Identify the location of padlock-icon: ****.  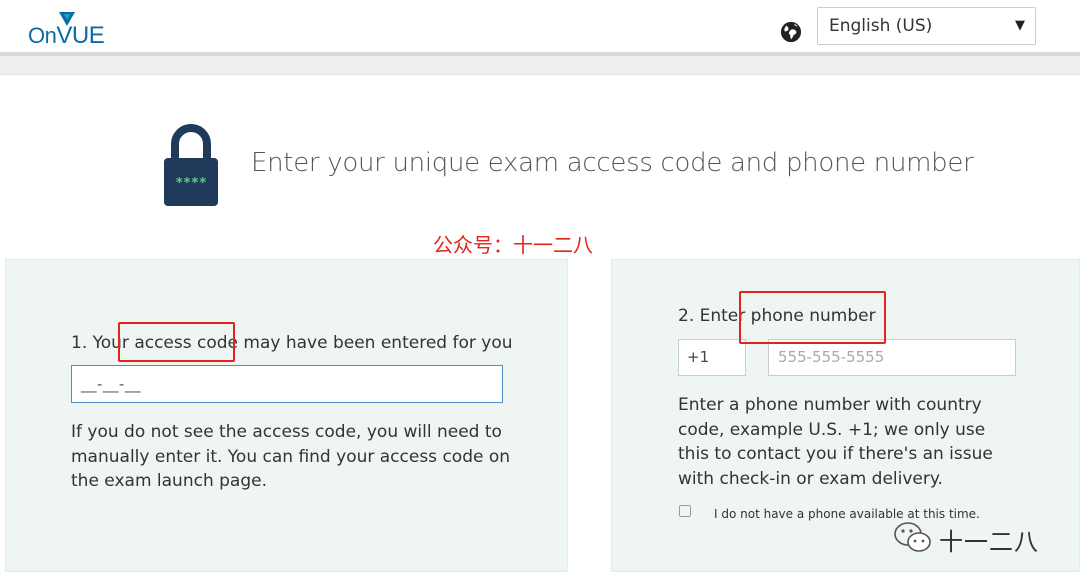
(191, 165).